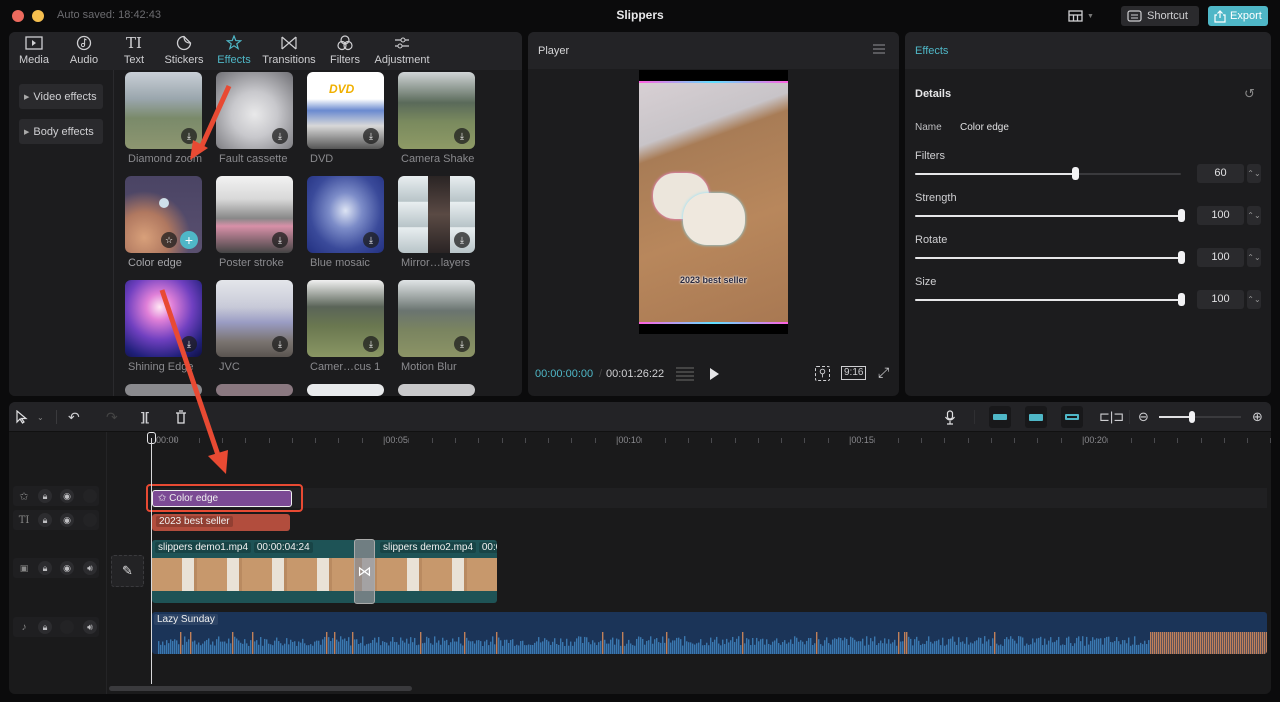 This screenshot has width=1280, height=702. What do you see at coordinates (1257, 417) in the screenshot?
I see `zoom-in-icon: ⊕` at bounding box center [1257, 417].